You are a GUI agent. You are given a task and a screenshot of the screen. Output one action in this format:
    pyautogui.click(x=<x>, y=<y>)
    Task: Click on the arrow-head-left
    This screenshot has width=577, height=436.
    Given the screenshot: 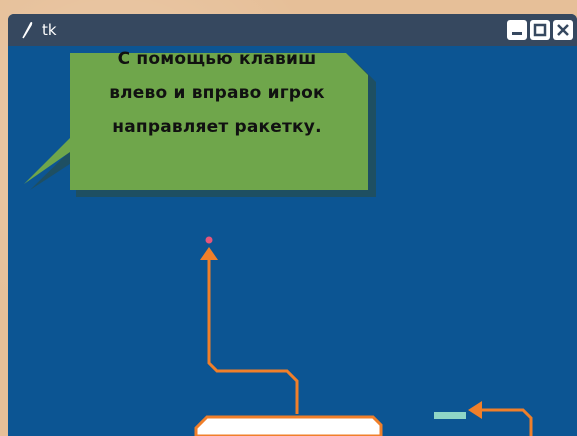 What is the action you would take?
    pyautogui.click(x=475, y=410)
    